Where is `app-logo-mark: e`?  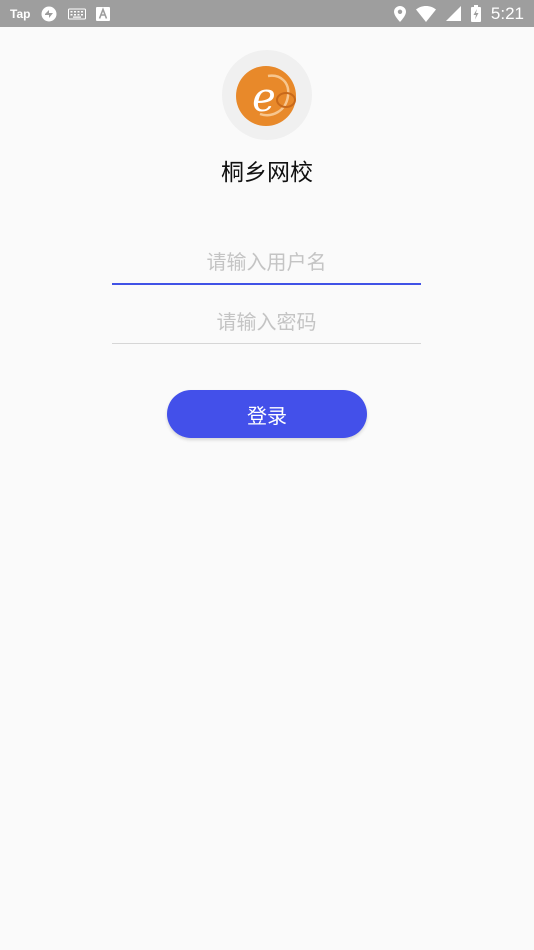
app-logo-mark: e is located at coordinates (266, 96).